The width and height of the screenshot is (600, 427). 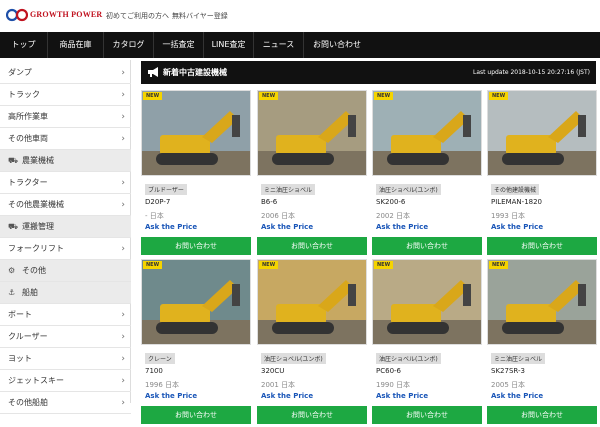 What do you see at coordinates (65, 293) in the screenshot?
I see `sidebar-item: ⚓ 船舶` at bounding box center [65, 293].